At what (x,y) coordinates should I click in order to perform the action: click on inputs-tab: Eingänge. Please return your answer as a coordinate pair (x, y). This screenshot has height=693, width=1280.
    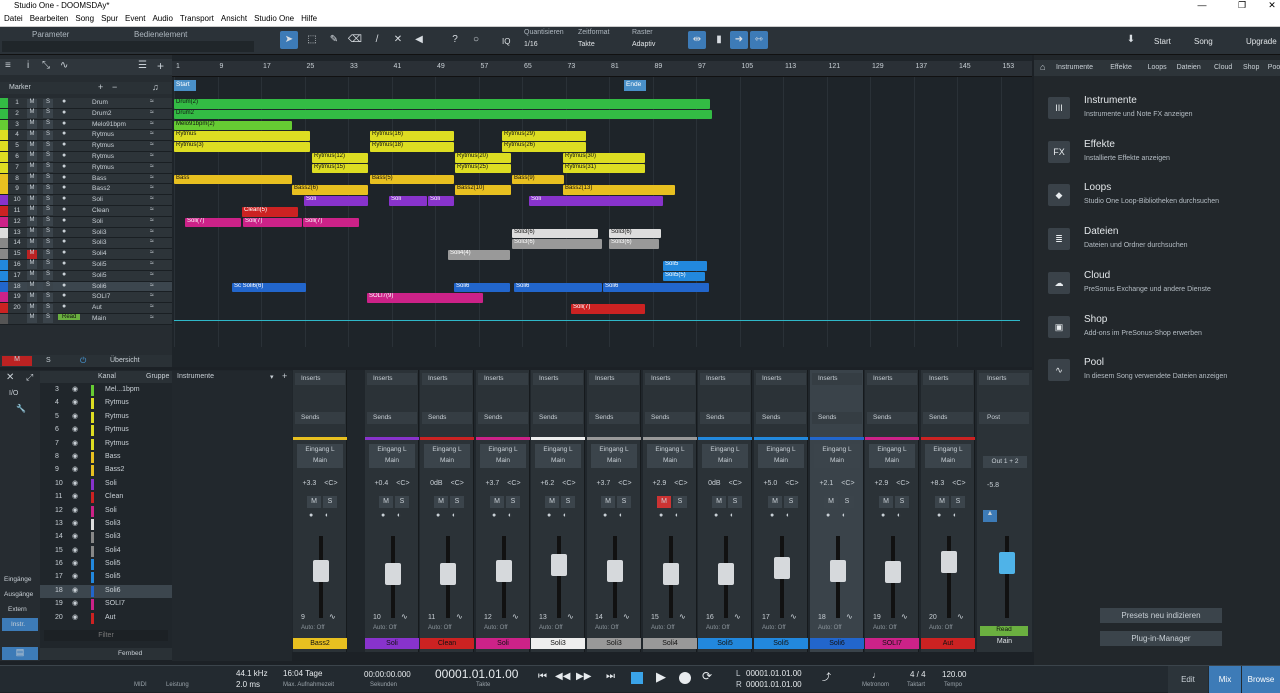
    Looking at the image, I should click on (17, 579).